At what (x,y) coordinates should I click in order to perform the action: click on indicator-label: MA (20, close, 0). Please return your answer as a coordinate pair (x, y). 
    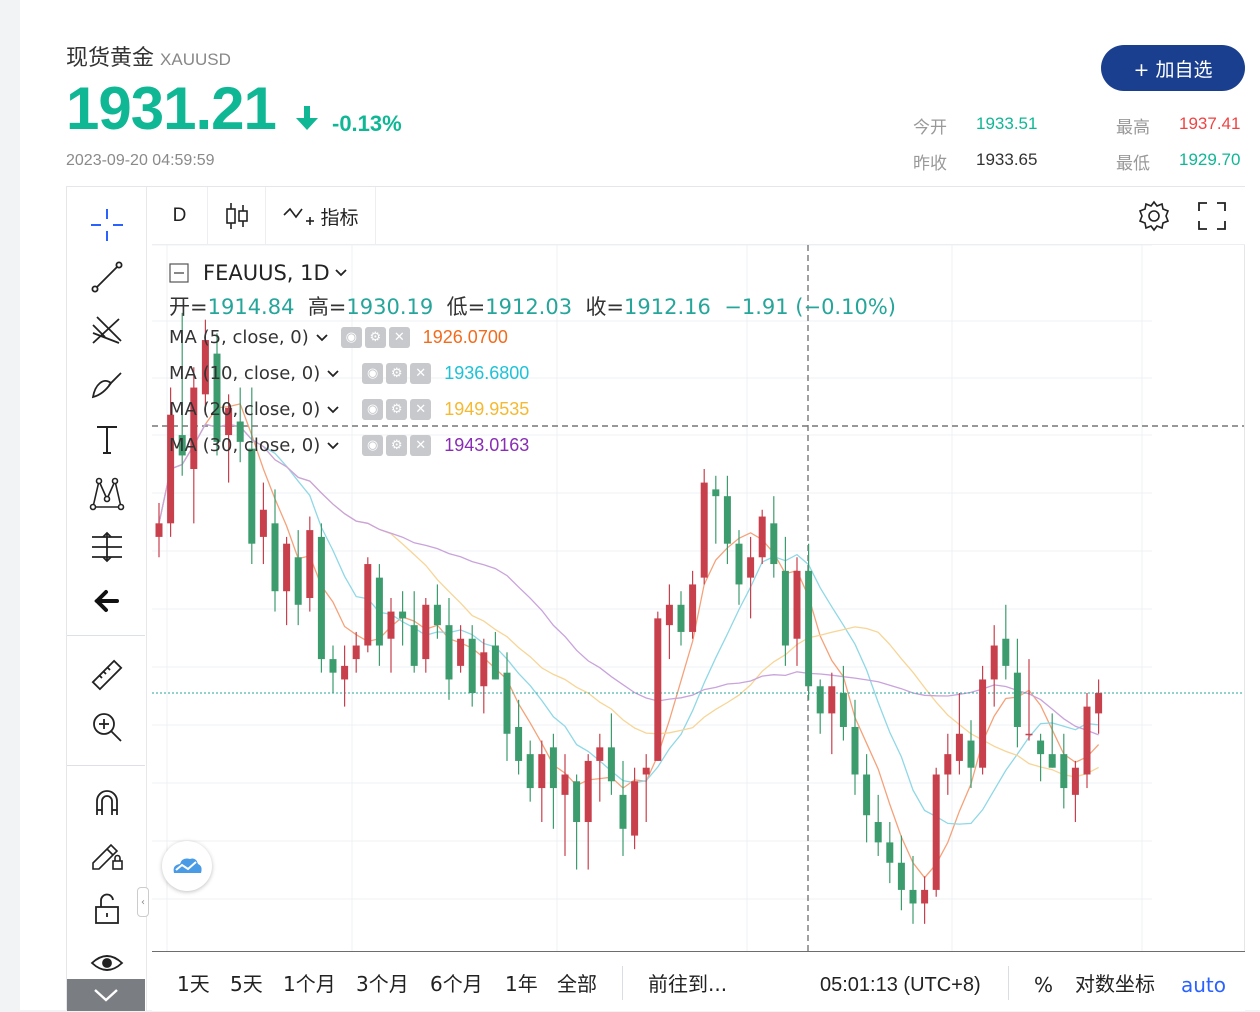
    Looking at the image, I should click on (244, 409).